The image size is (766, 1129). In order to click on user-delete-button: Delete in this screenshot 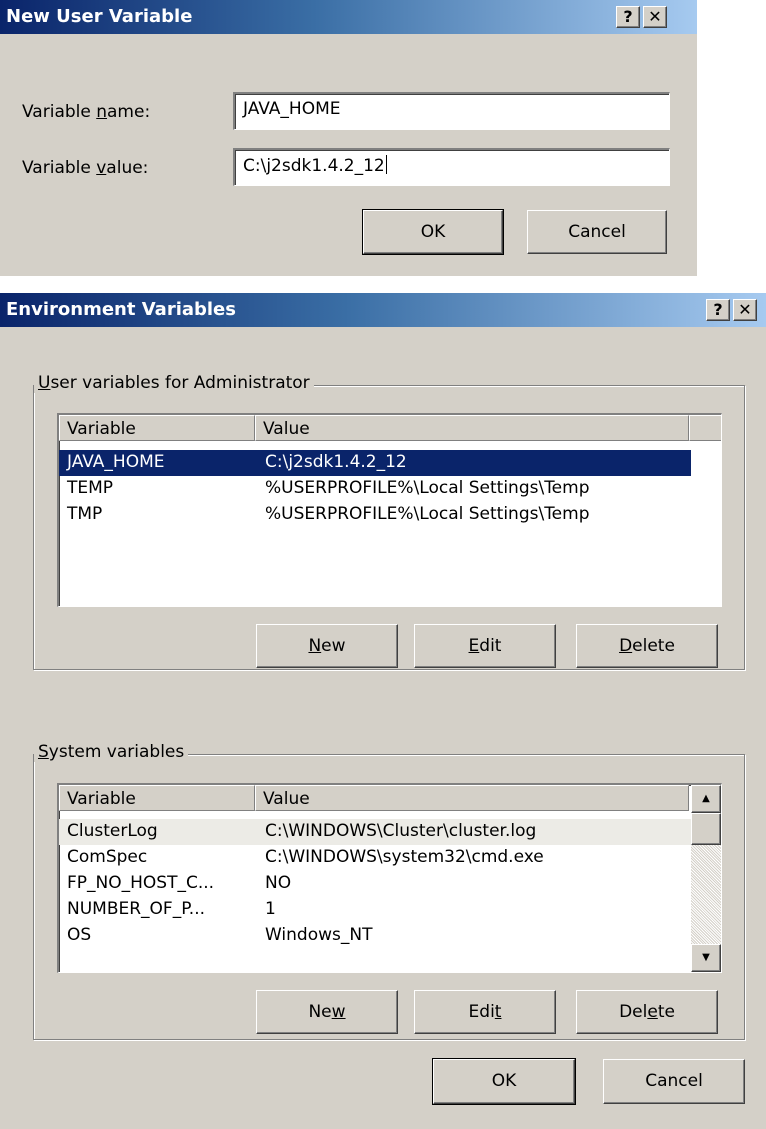, I will do `click(647, 646)`.